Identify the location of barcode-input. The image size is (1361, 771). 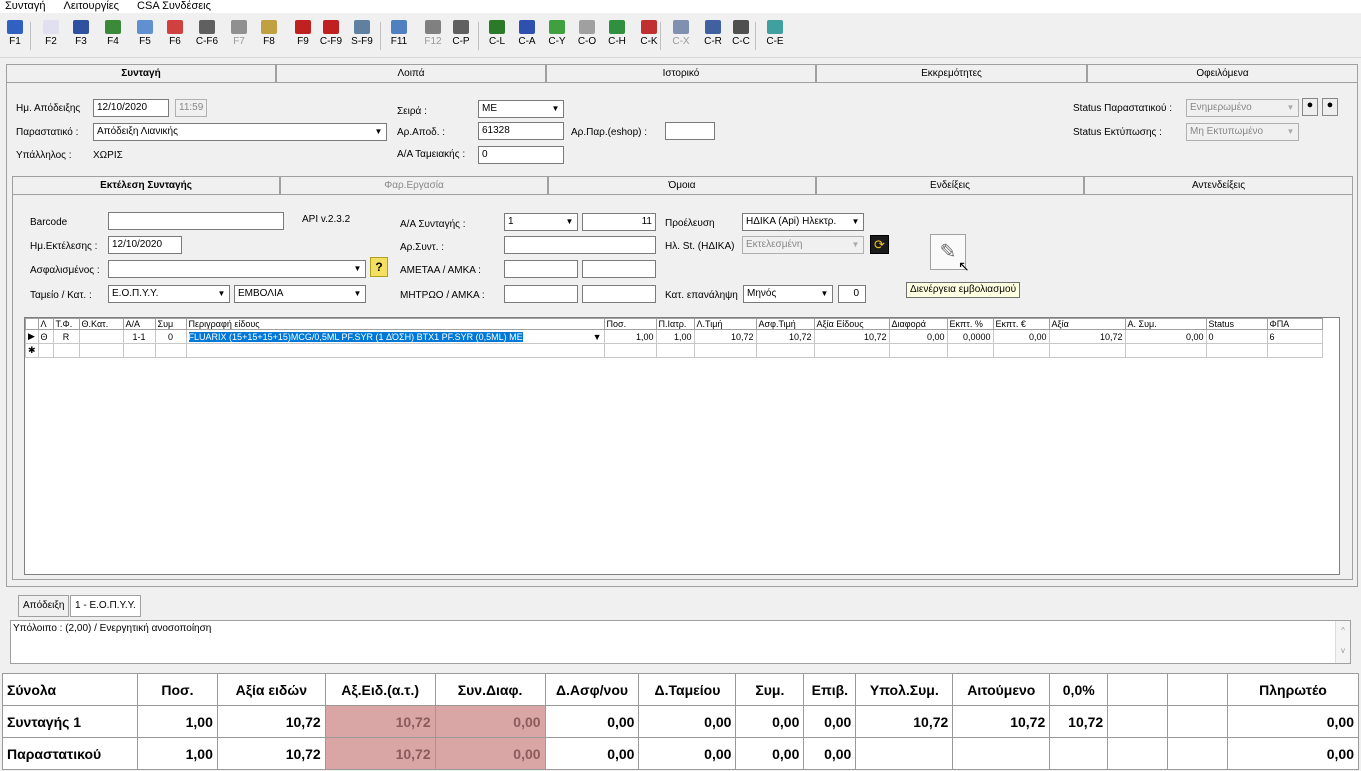
(196, 221).